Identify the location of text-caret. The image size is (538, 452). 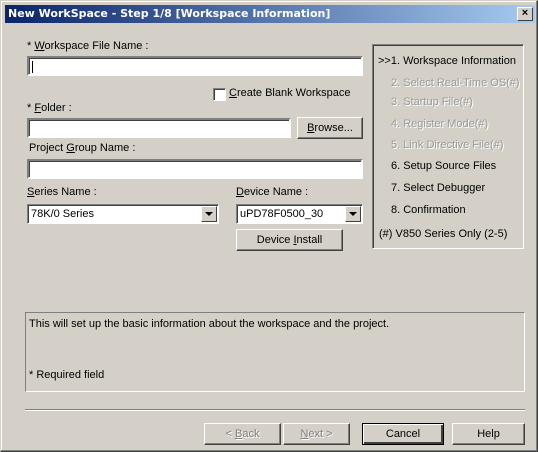
(32, 67).